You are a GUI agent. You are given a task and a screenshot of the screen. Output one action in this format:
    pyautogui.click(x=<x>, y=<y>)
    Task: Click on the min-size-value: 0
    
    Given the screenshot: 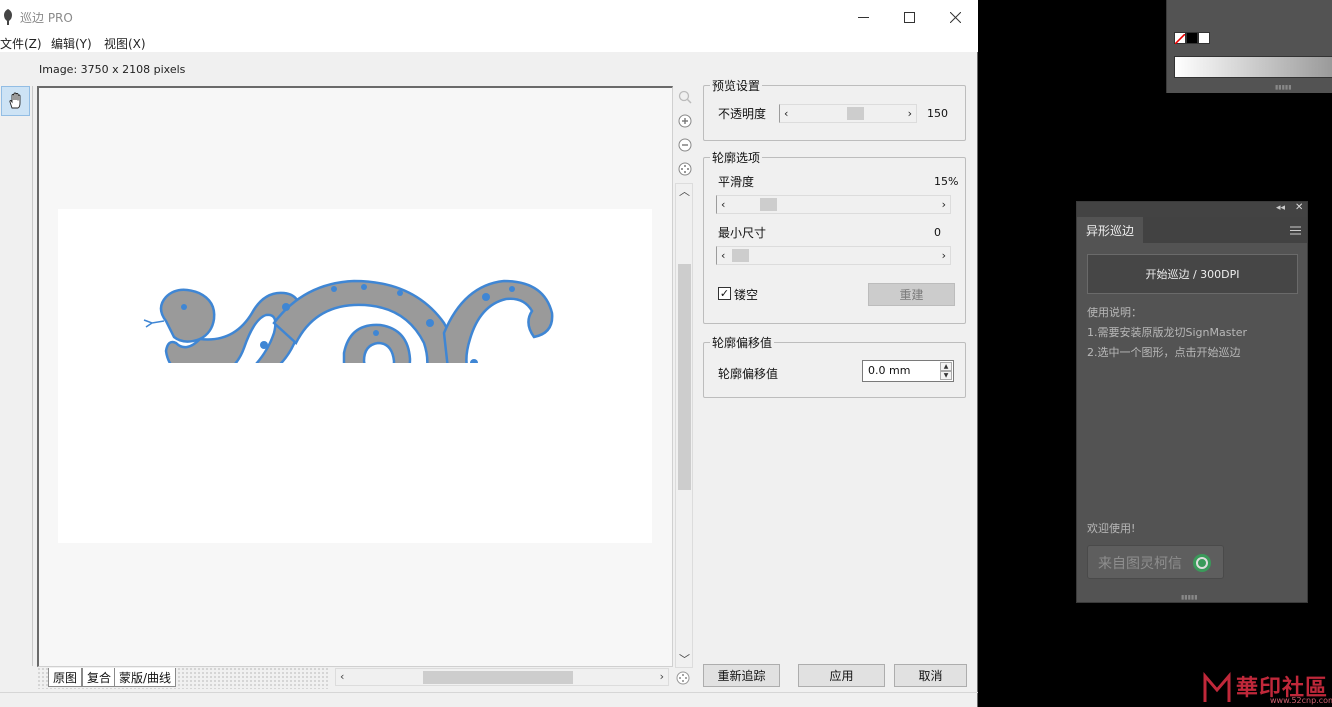 What is the action you would take?
    pyautogui.click(x=937, y=232)
    